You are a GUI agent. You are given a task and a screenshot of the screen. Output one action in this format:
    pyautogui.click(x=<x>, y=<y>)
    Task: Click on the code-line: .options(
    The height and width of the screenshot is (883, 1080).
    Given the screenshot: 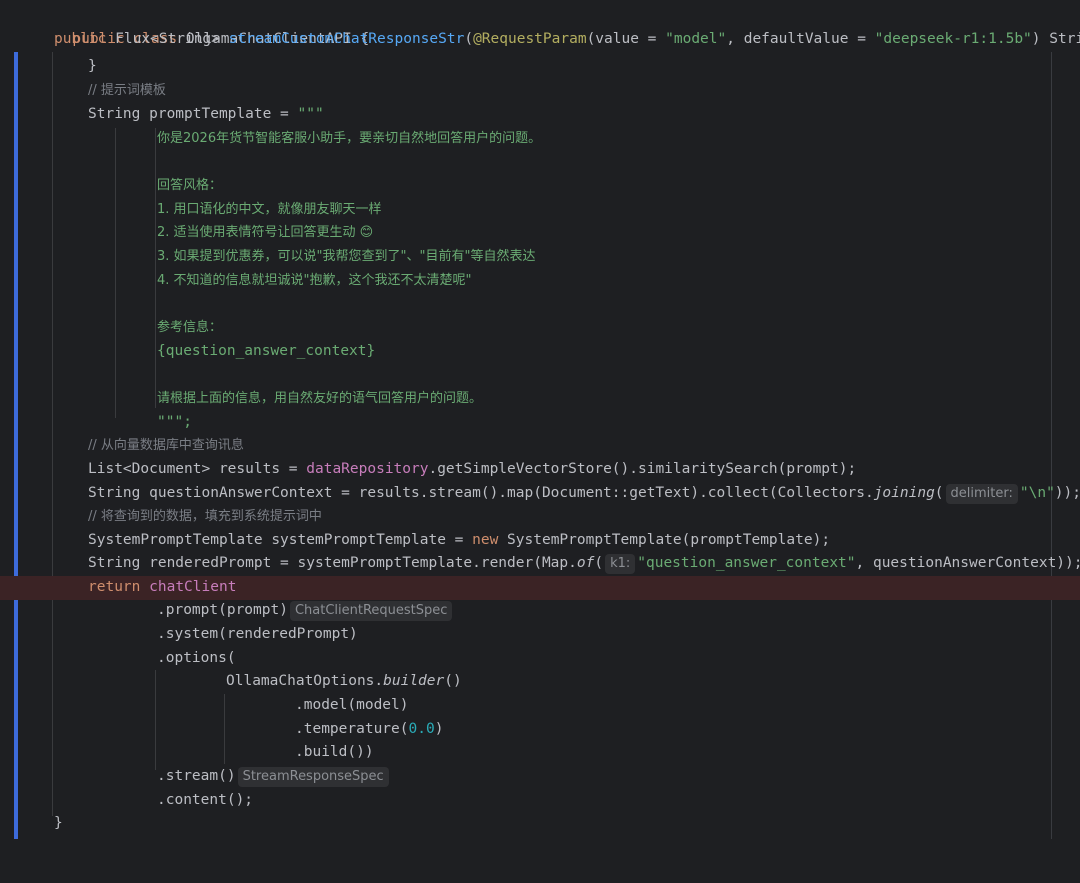 What is the action you would take?
    pyautogui.click(x=540, y=659)
    